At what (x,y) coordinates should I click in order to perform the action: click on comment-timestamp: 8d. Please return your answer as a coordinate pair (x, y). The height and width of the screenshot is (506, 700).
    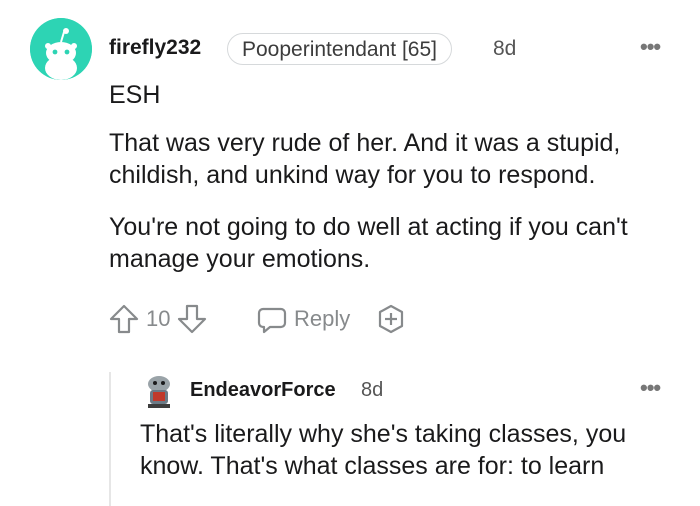
    Looking at the image, I should click on (504, 49).